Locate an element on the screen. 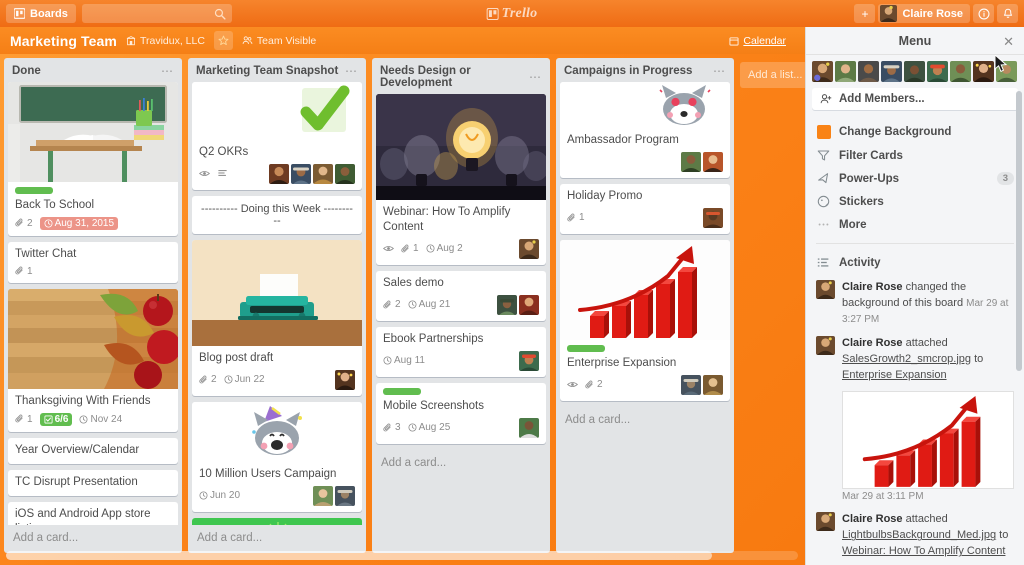 The width and height of the screenshot is (1024, 565). card-members is located at coordinates (529, 360).